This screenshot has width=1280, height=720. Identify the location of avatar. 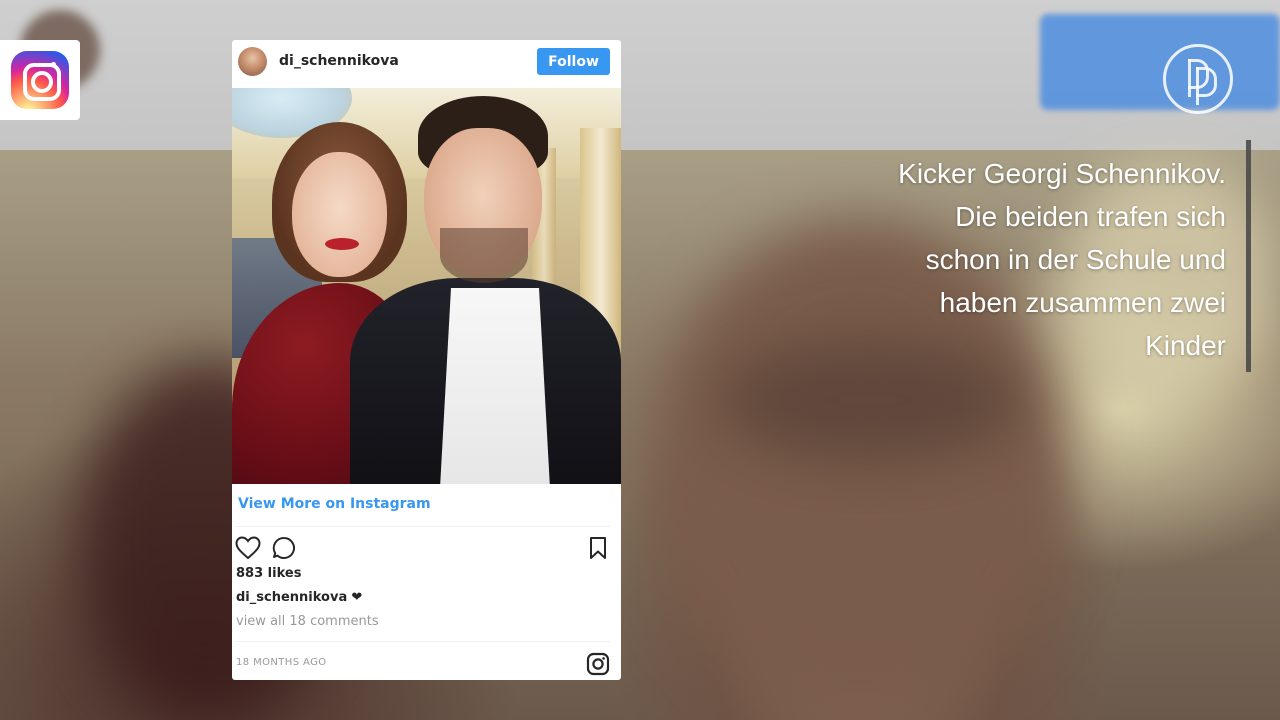
(252, 61).